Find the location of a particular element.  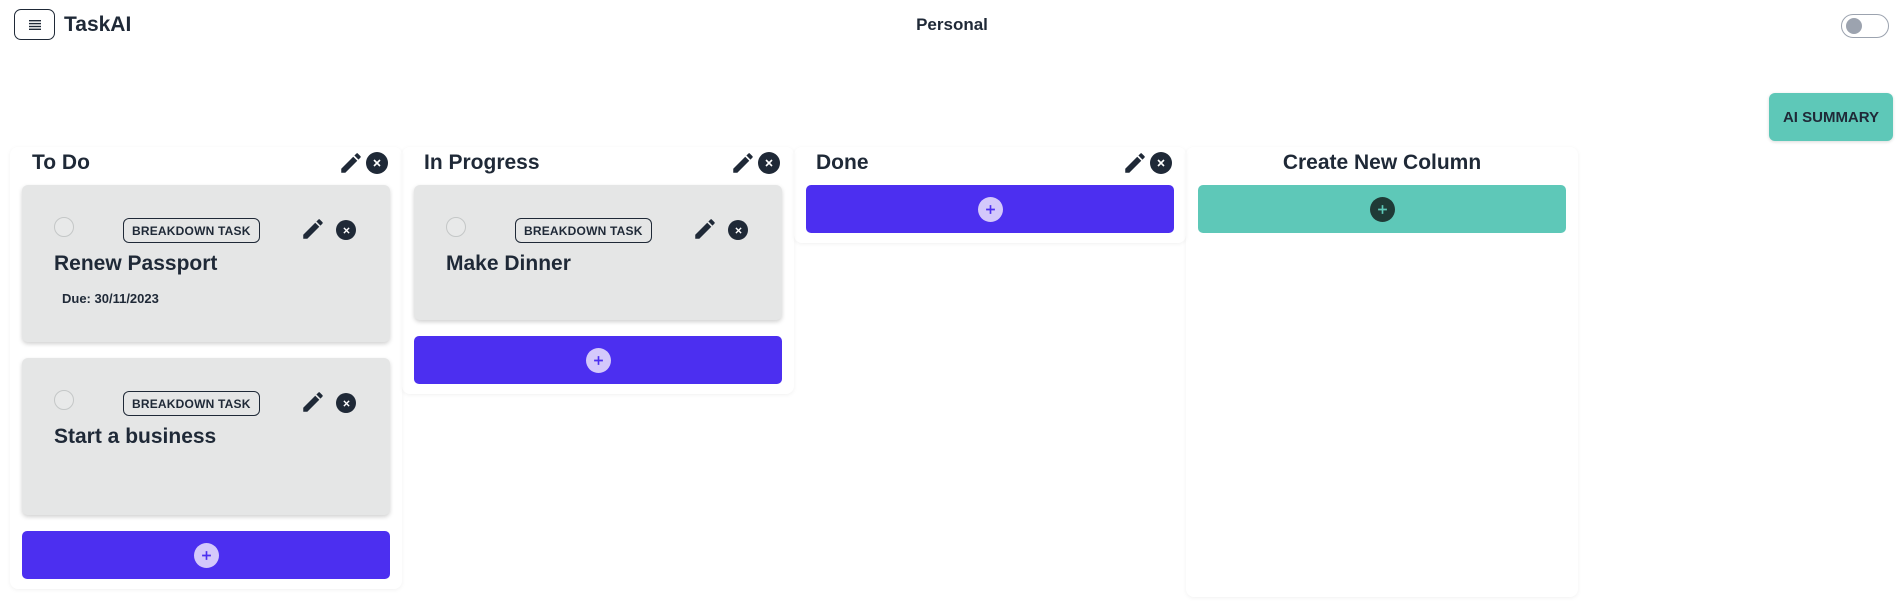

column-title: In Progress is located at coordinates (482, 162).